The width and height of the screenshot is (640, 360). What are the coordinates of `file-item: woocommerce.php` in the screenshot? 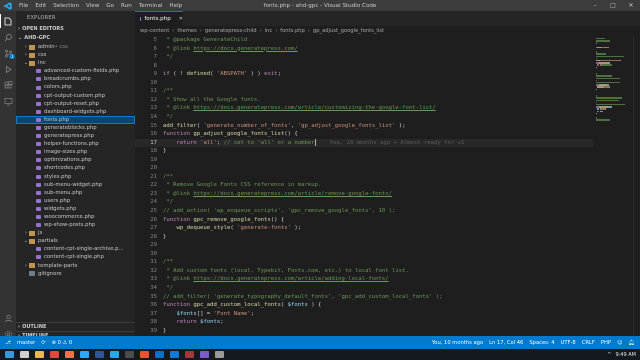 It's located at (75, 217).